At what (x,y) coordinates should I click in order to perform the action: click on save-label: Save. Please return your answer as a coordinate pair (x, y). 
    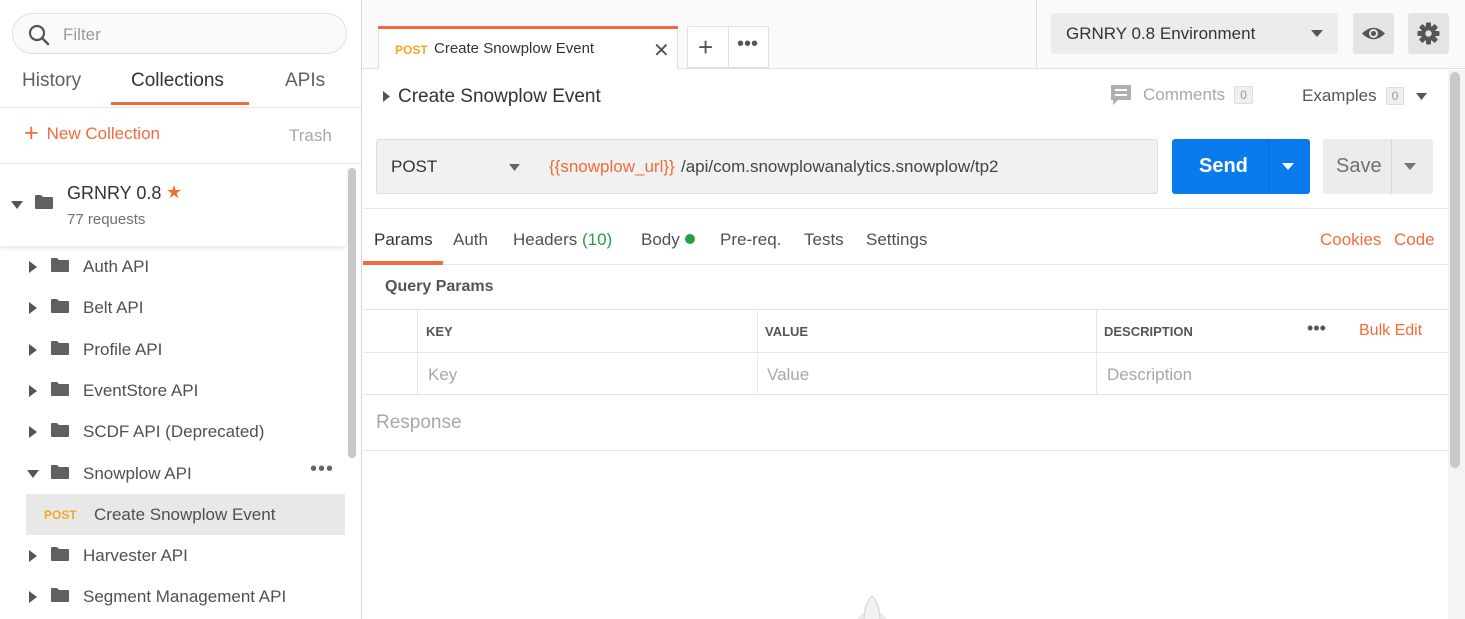
    Looking at the image, I should click on (1359, 166).